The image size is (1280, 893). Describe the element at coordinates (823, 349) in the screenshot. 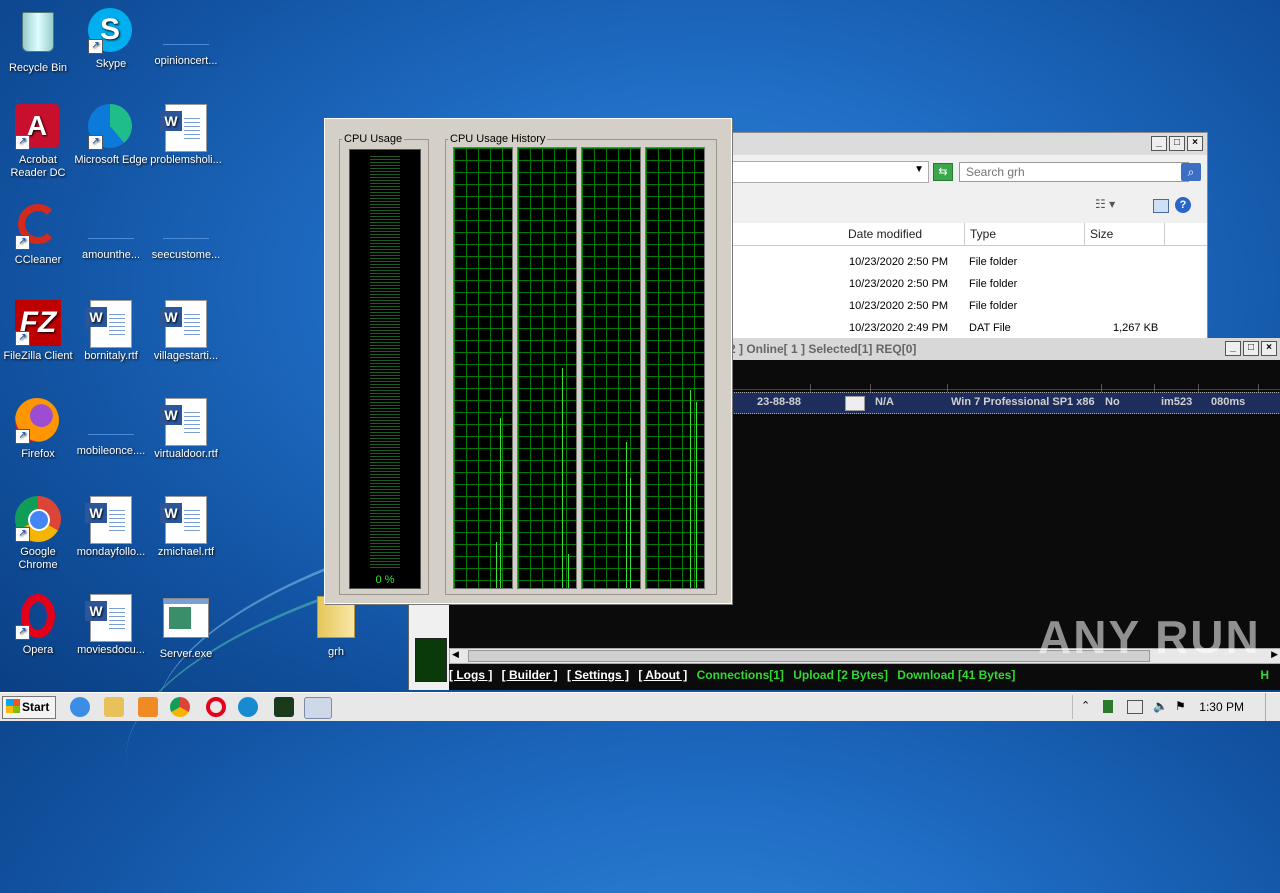

I see `rat-status-text: 2 ] Online[ 1 ] Selected[1] REQ[0]` at that location.